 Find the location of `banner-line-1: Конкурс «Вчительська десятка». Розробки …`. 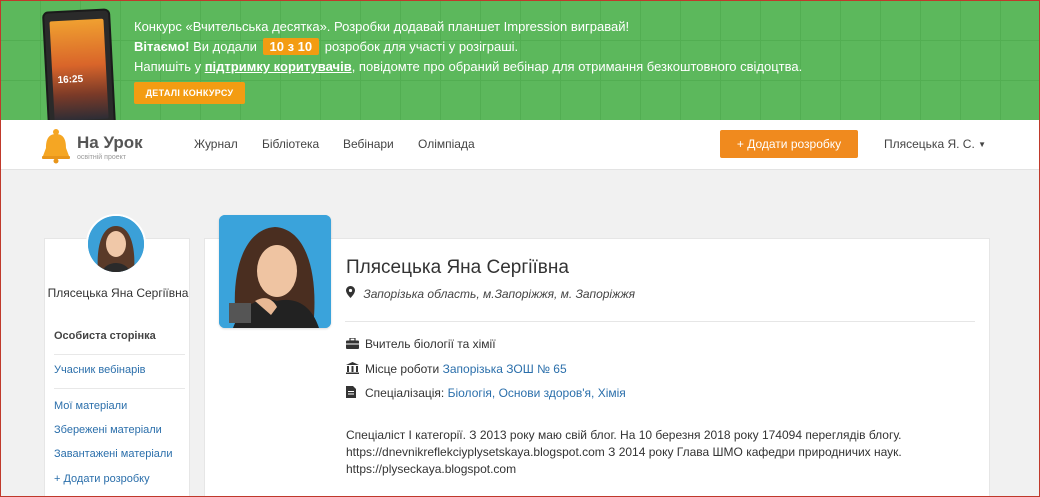

banner-line-1: Конкурс «Вчительська десятка». Розробки … is located at coordinates (382, 26).